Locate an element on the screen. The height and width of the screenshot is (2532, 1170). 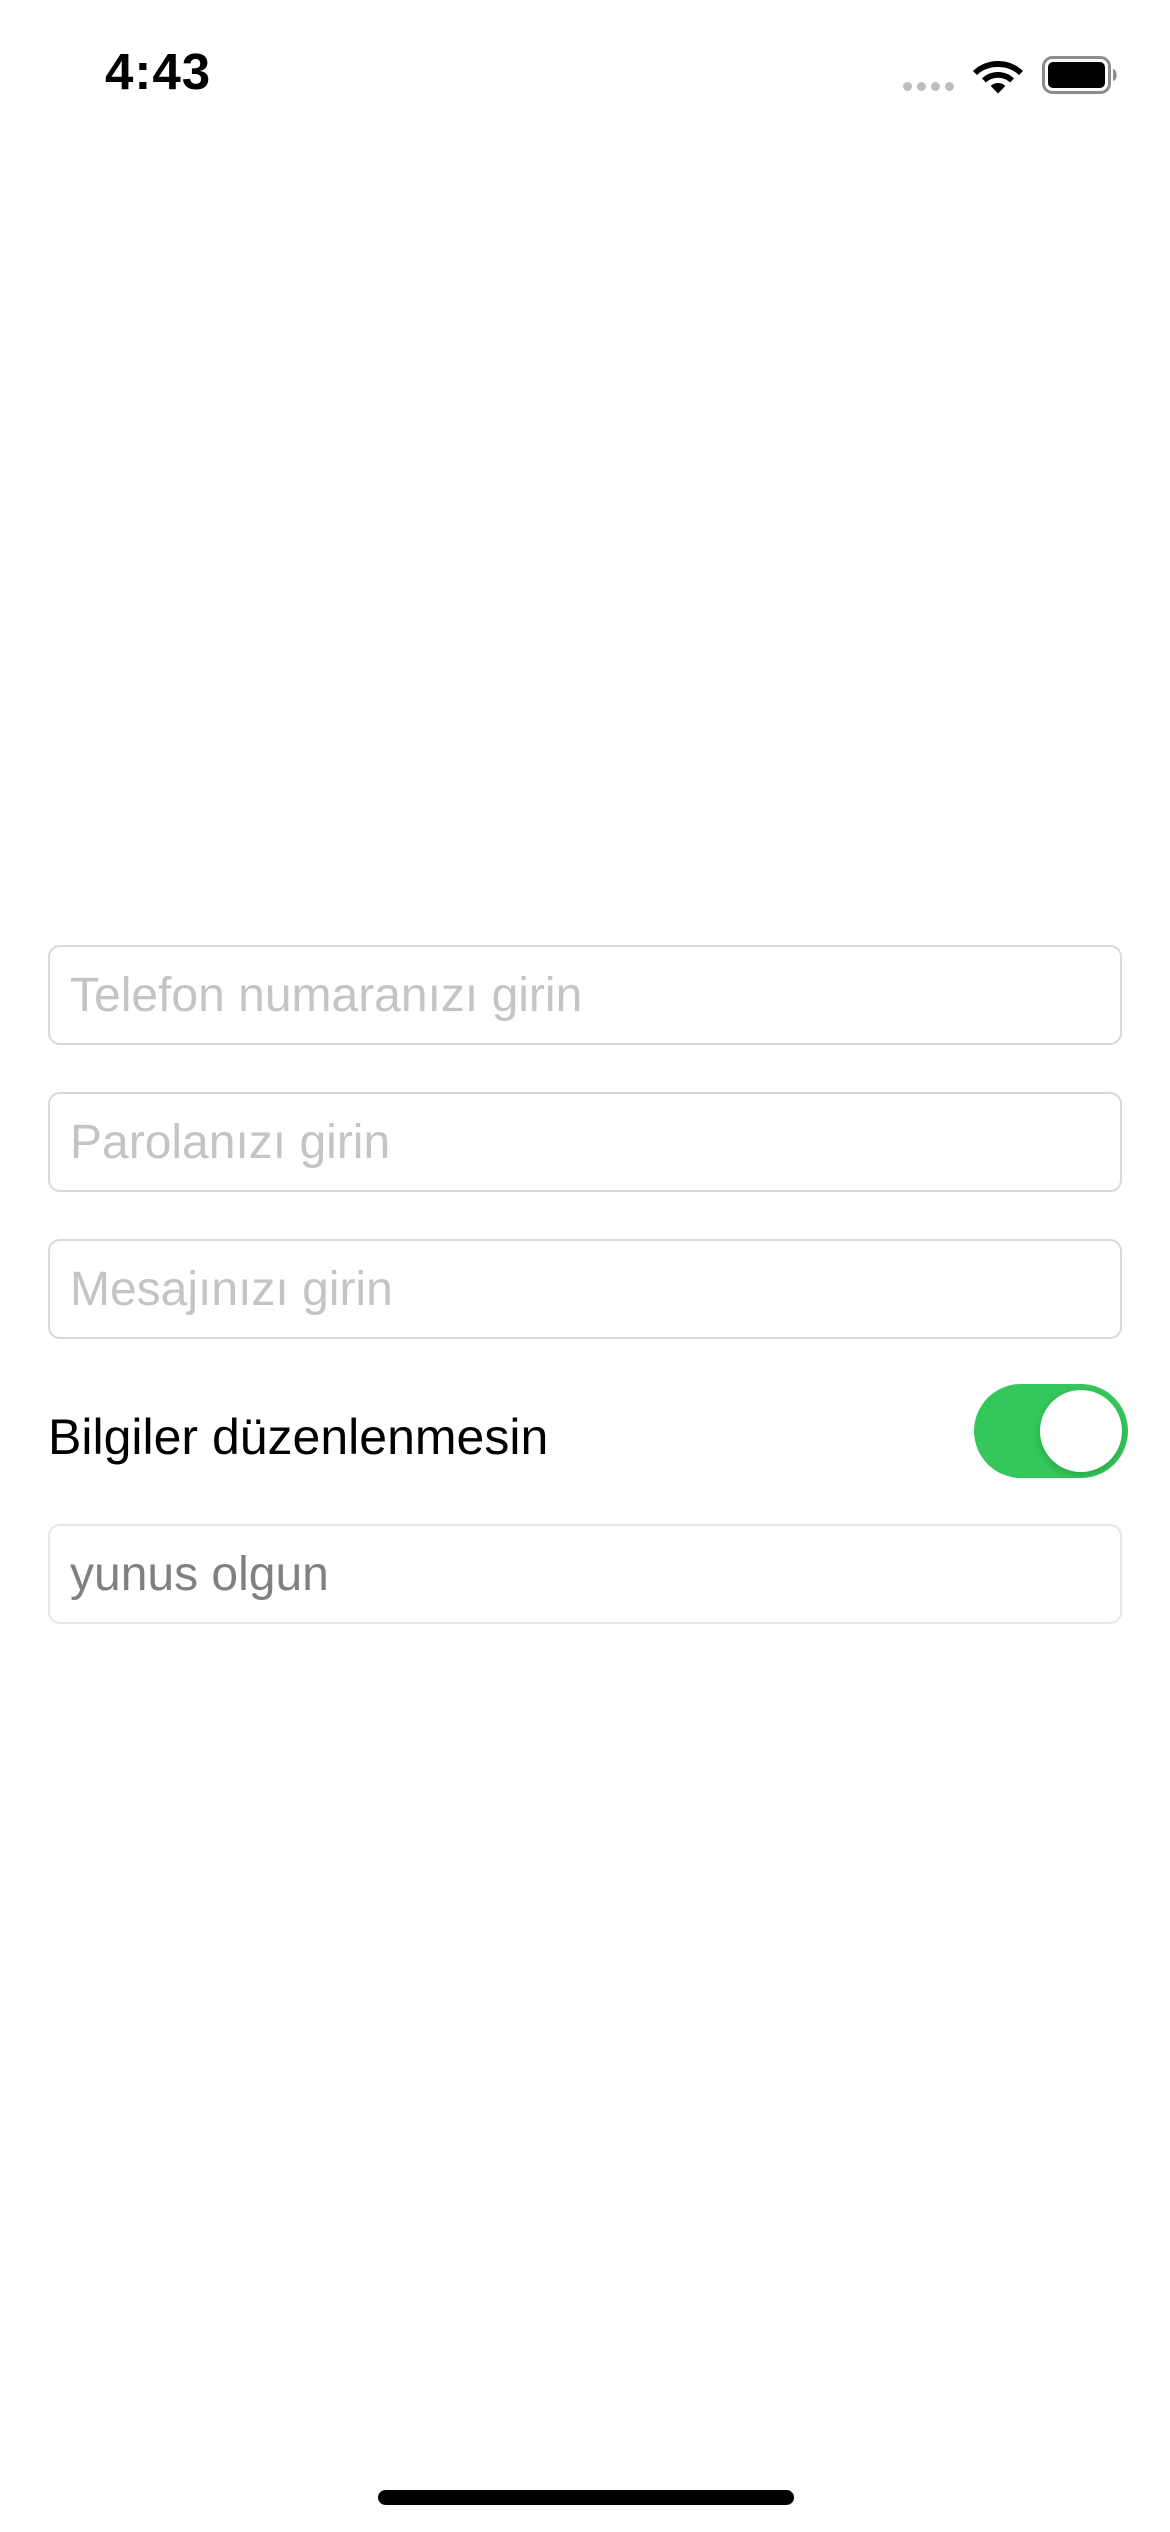
toggle-knob is located at coordinates (1081, 1431).